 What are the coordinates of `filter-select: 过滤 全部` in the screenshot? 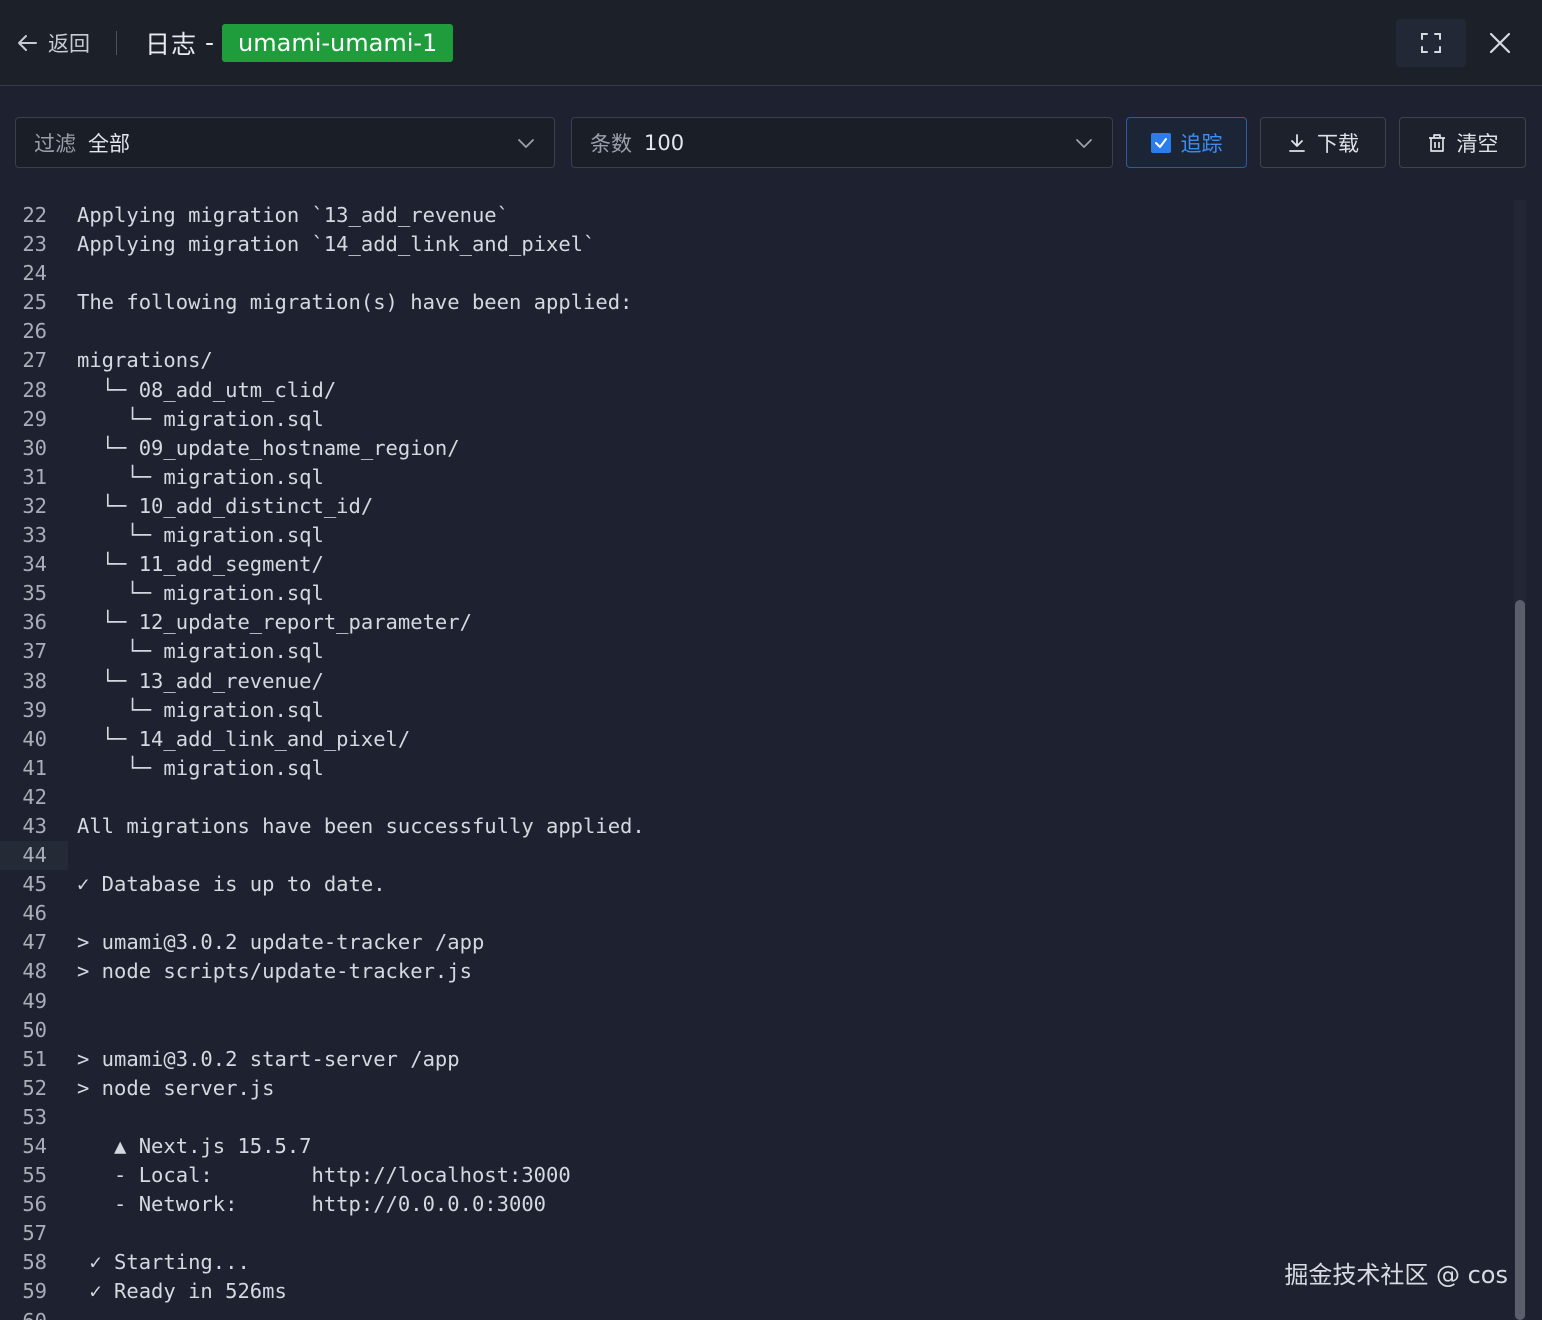 It's located at (285, 142).